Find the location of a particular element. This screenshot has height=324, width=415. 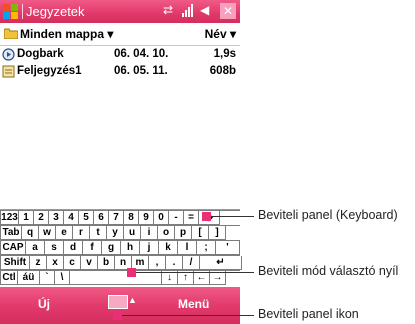

new-softkey: Új is located at coordinates (44, 304).